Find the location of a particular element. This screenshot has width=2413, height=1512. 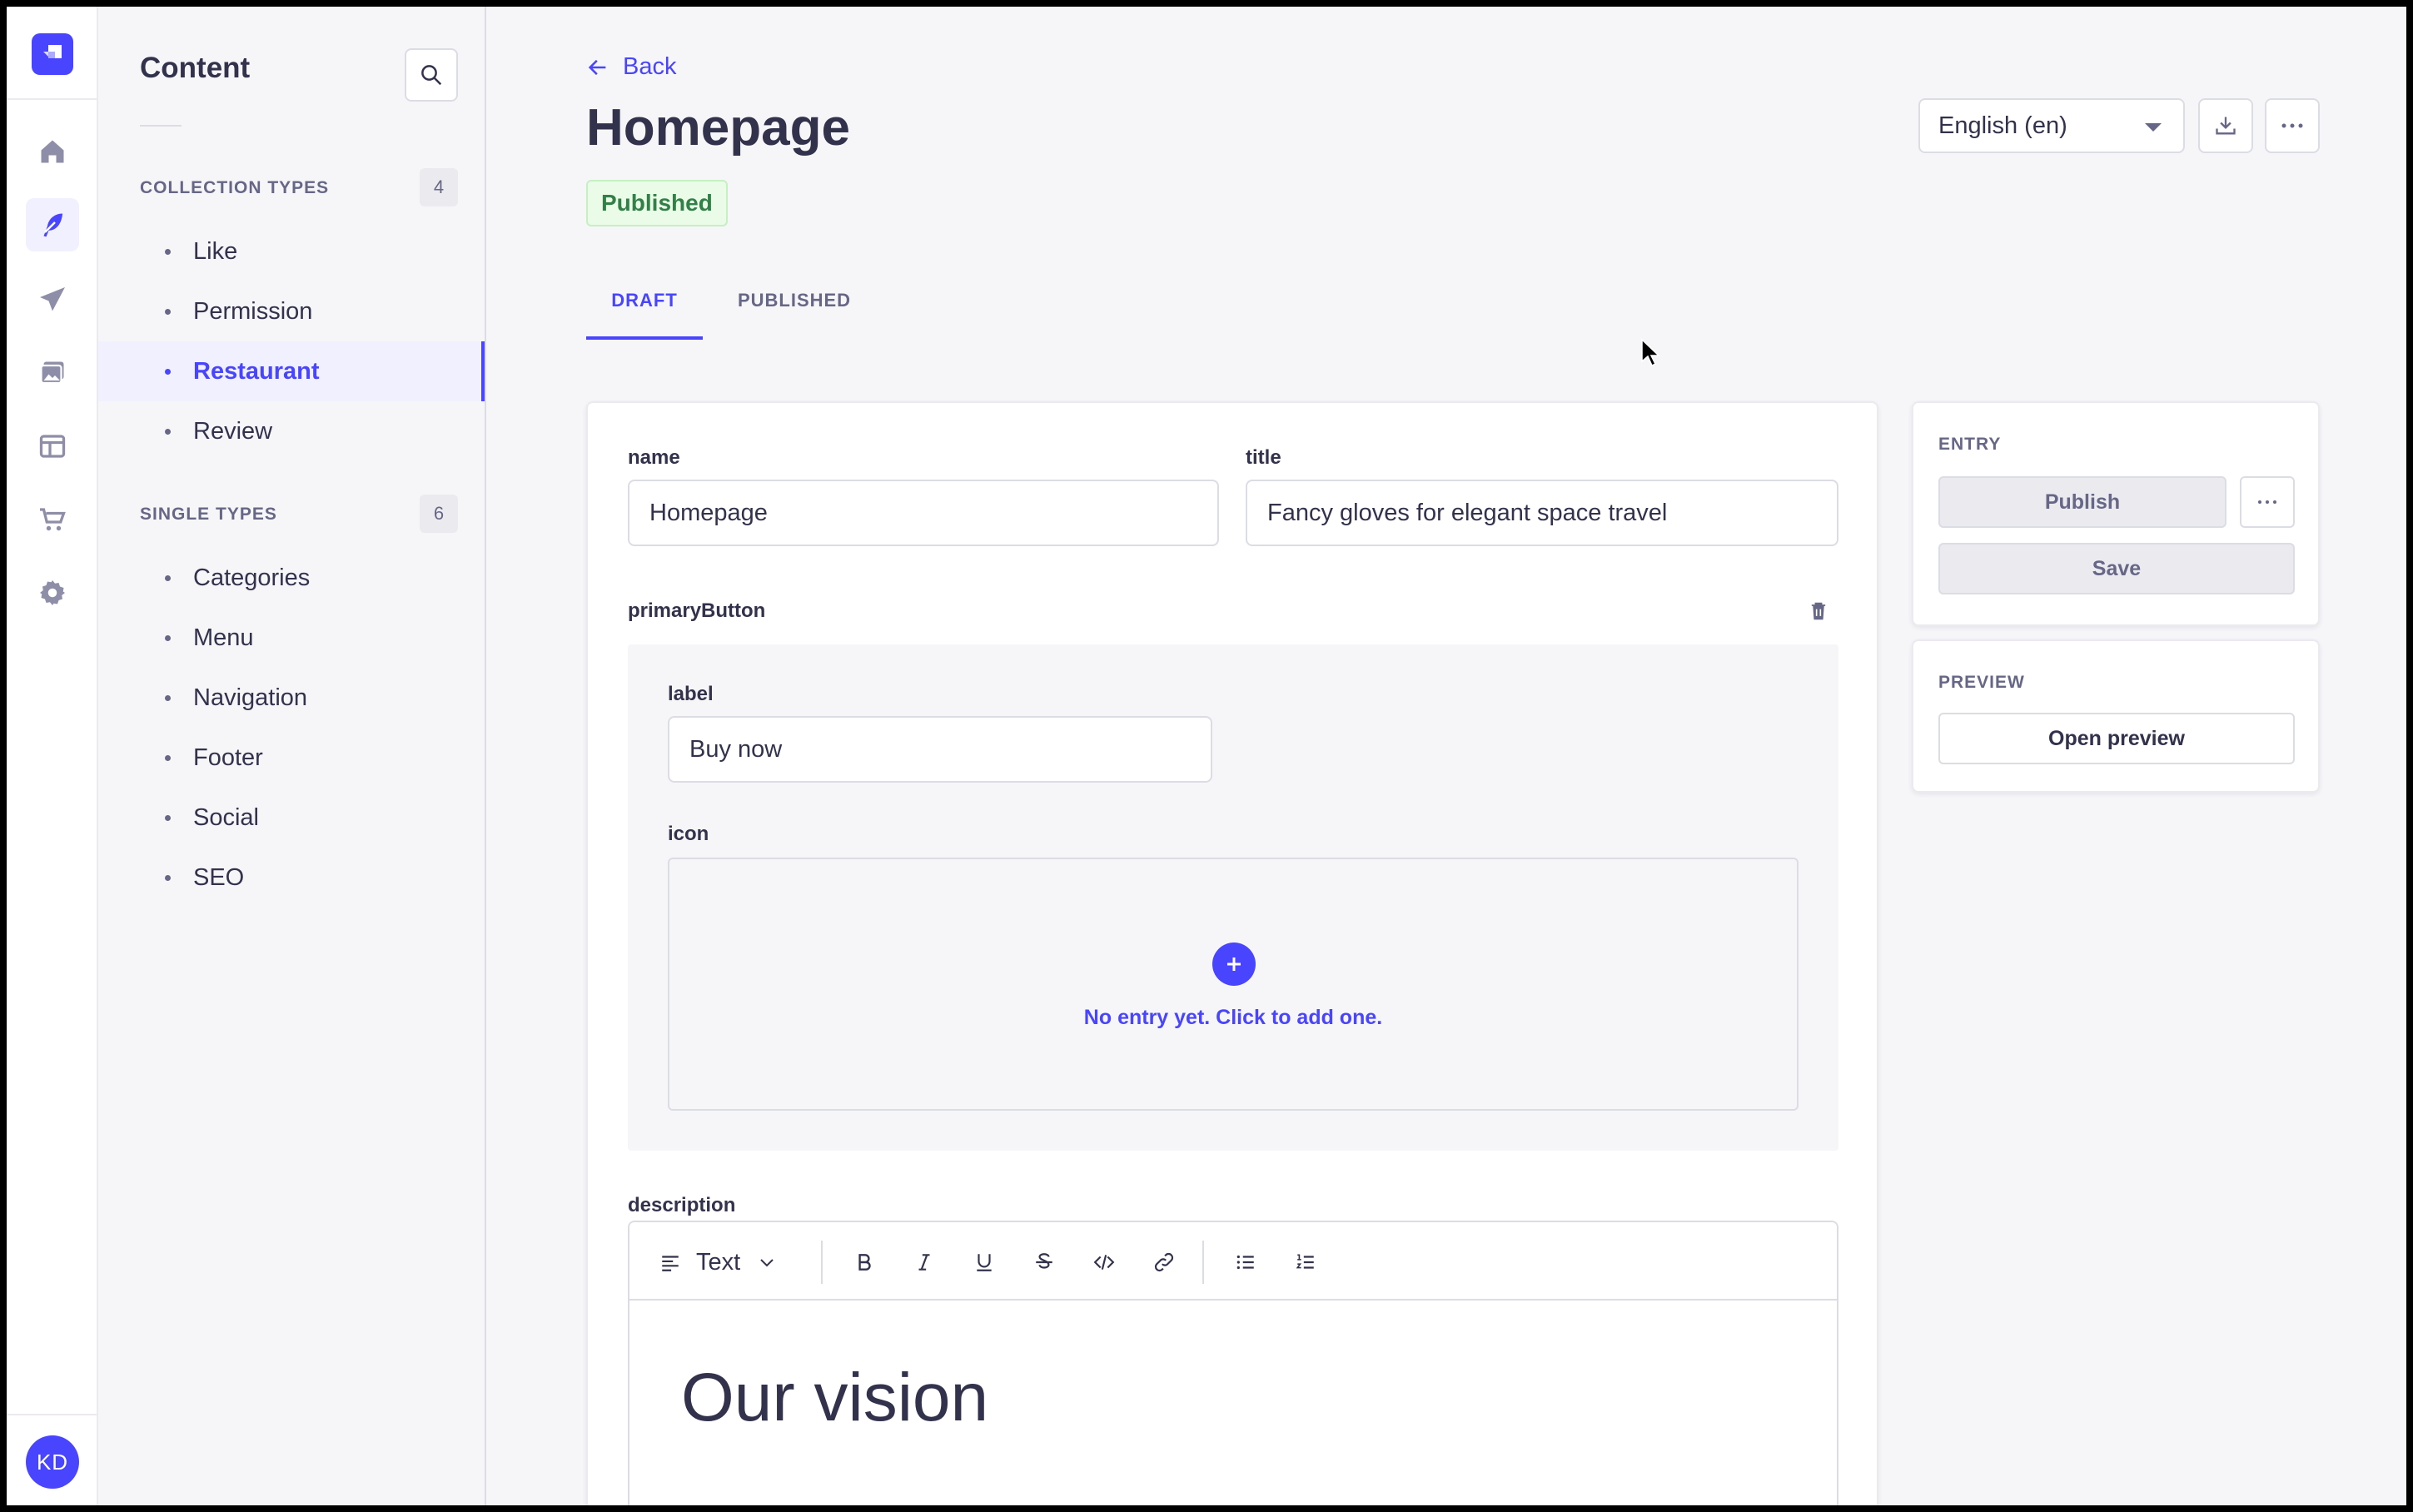

nav-media-library-button is located at coordinates (52, 373).